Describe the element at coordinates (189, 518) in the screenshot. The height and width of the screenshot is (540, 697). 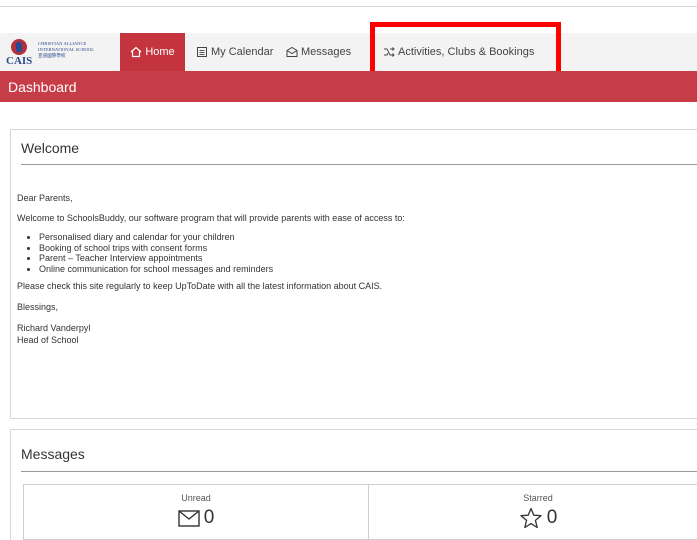
I see `envelope-icon` at that location.